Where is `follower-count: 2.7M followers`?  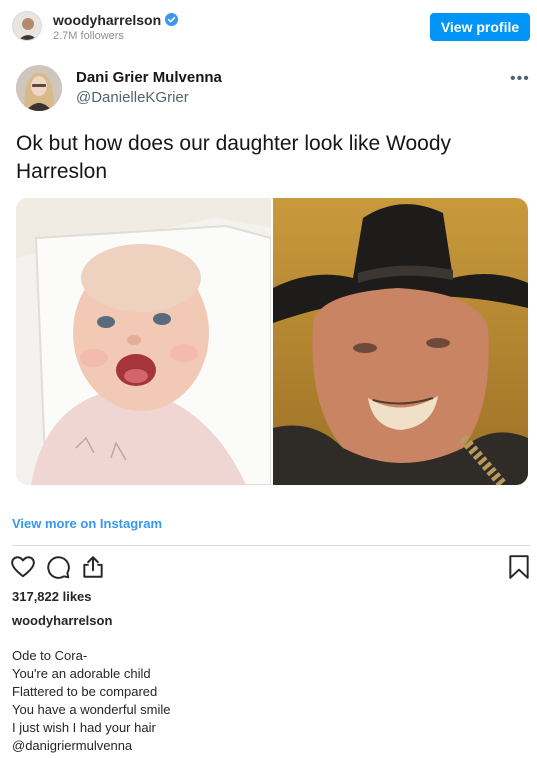 follower-count: 2.7M followers is located at coordinates (88, 36).